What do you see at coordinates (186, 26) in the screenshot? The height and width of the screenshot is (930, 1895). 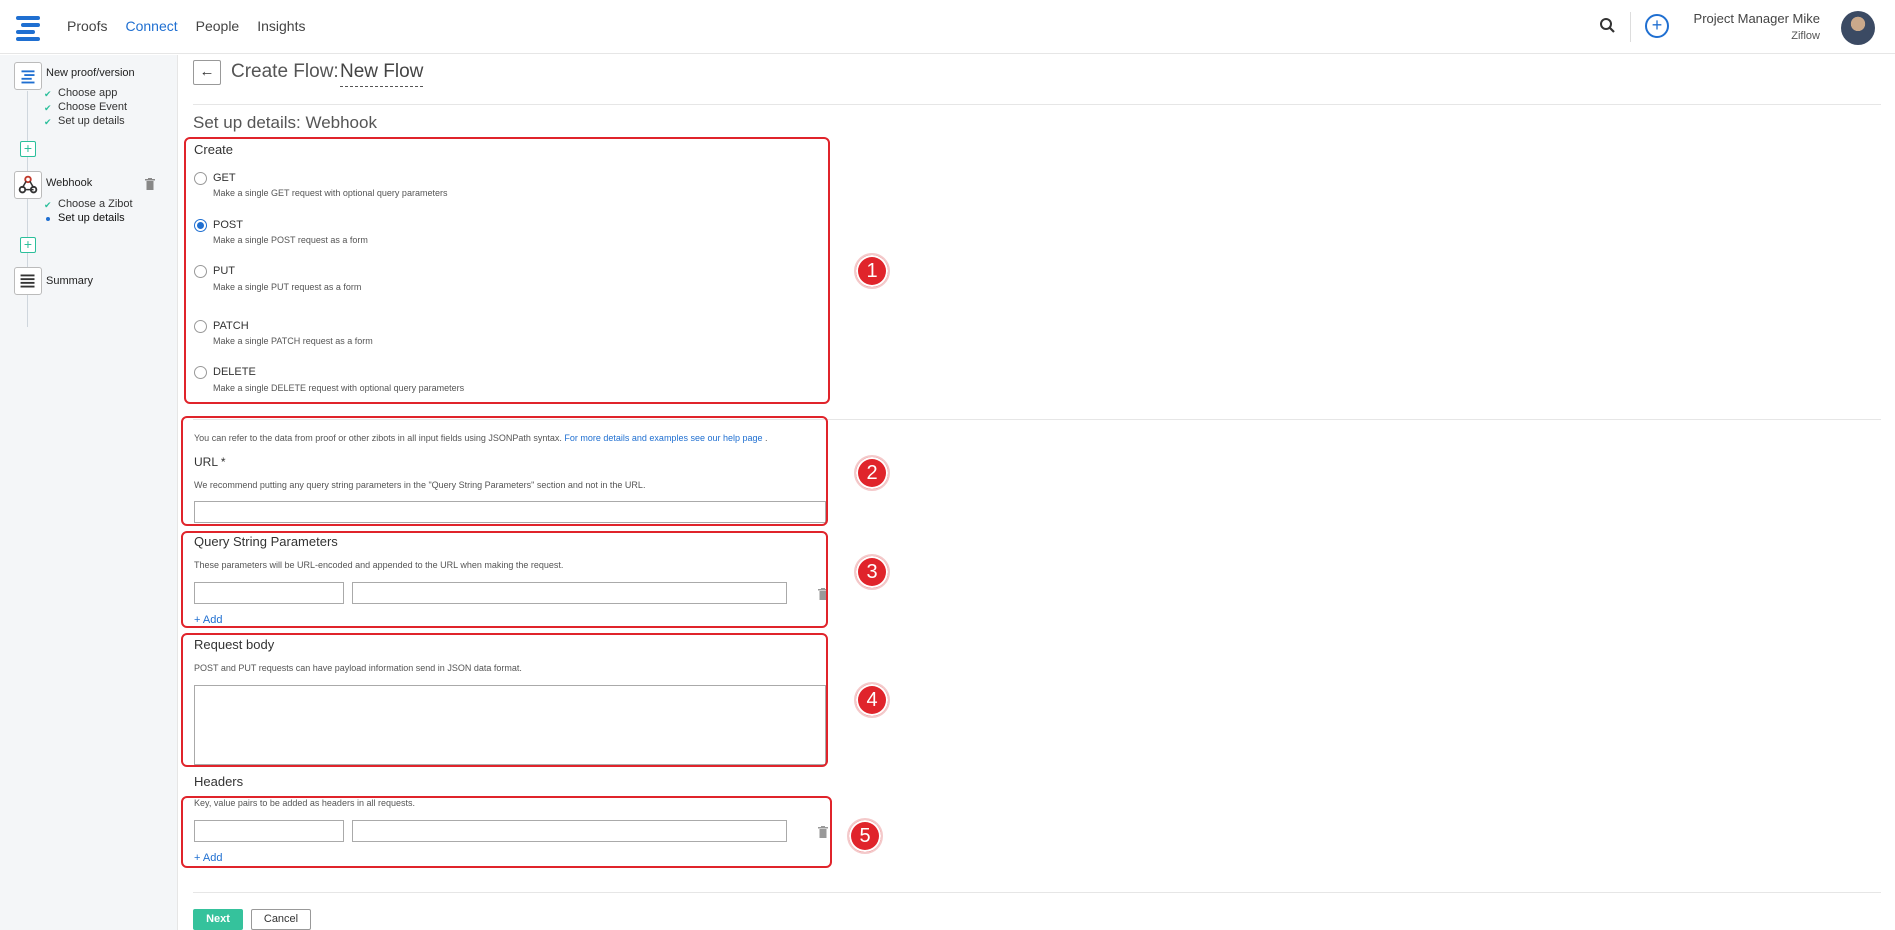 I see `main-nav: Proofs Connect People Insights` at bounding box center [186, 26].